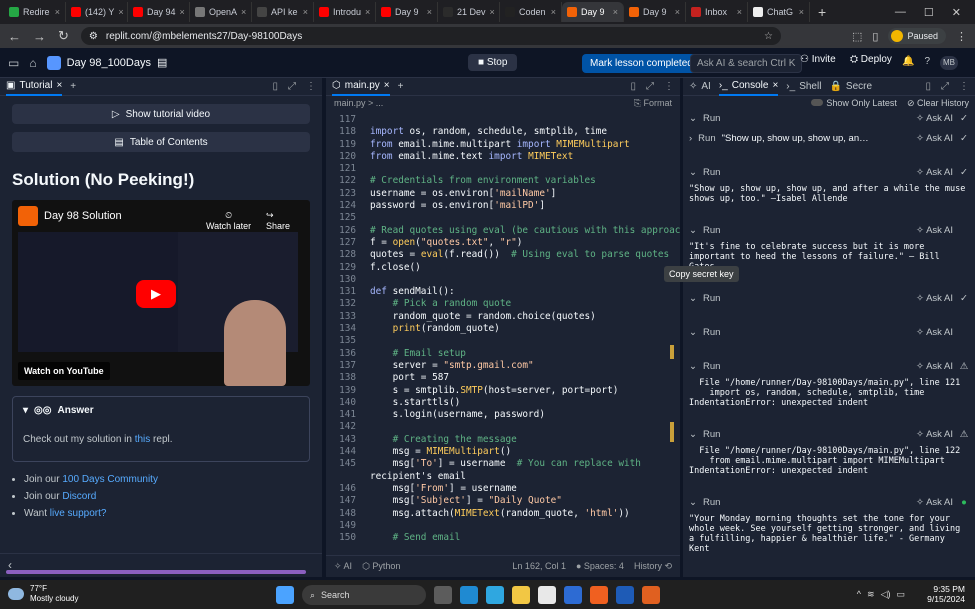 Image resolution: width=975 pixels, height=609 pixels. I want to click on repl-name: Day 98_100Days ▤, so click(106, 62).